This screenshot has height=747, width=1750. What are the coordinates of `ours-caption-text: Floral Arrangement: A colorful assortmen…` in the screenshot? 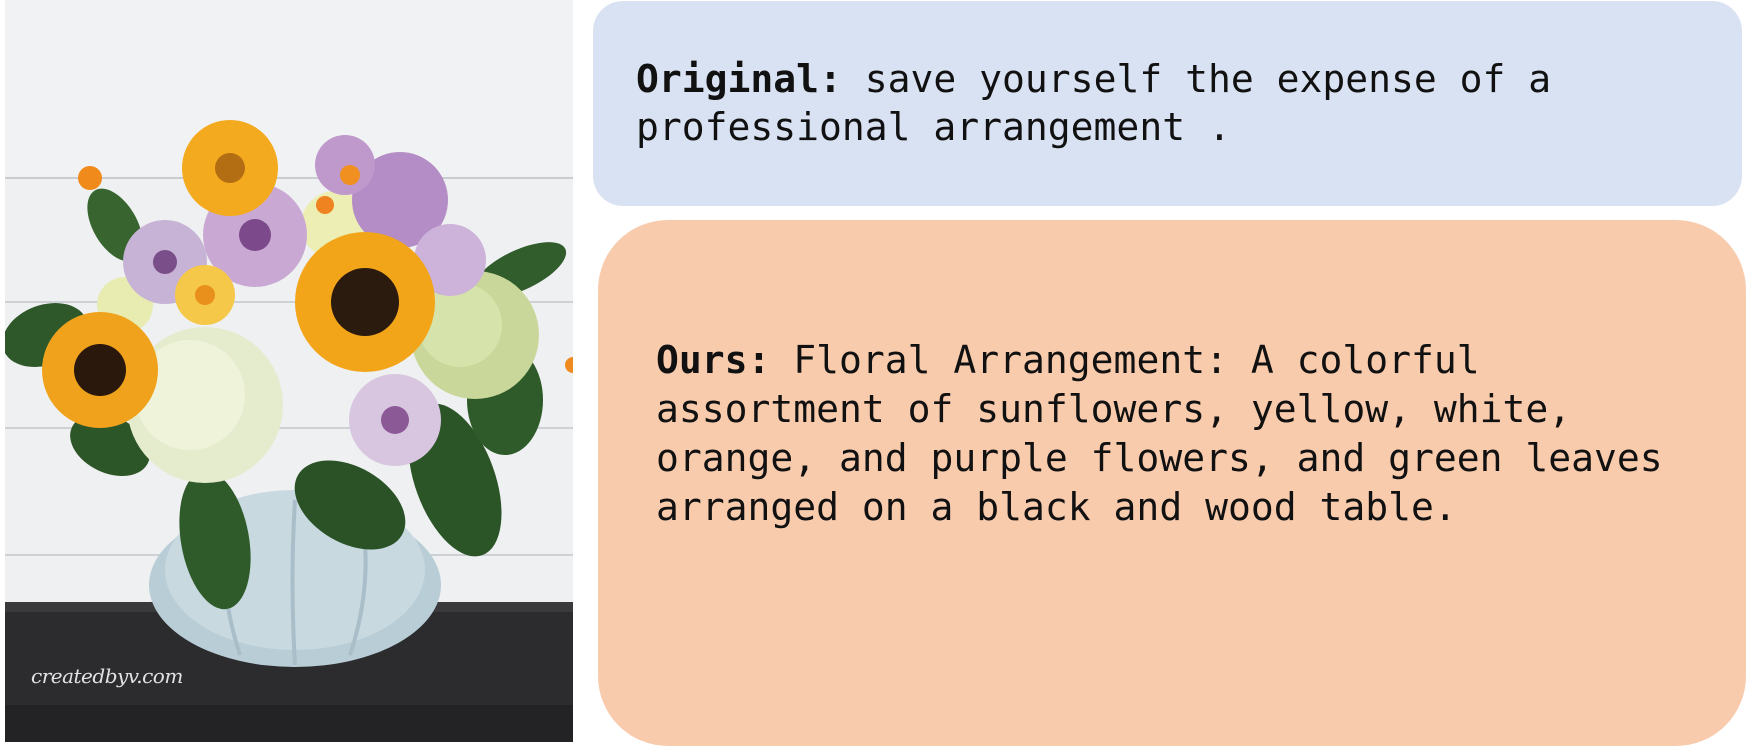 It's located at (1159, 433).